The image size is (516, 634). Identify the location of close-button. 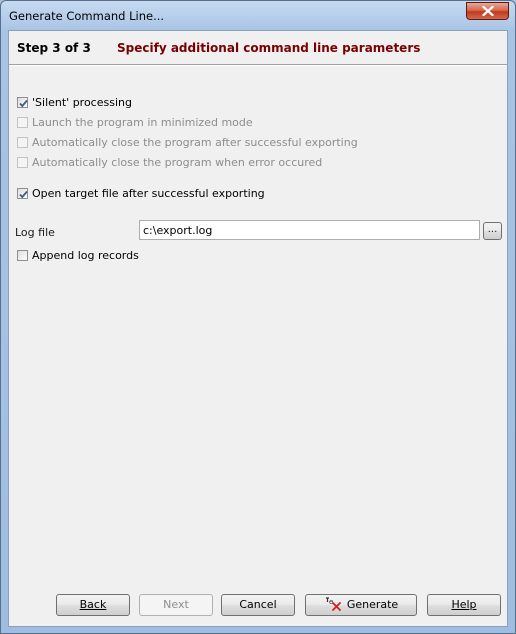
(487, 11).